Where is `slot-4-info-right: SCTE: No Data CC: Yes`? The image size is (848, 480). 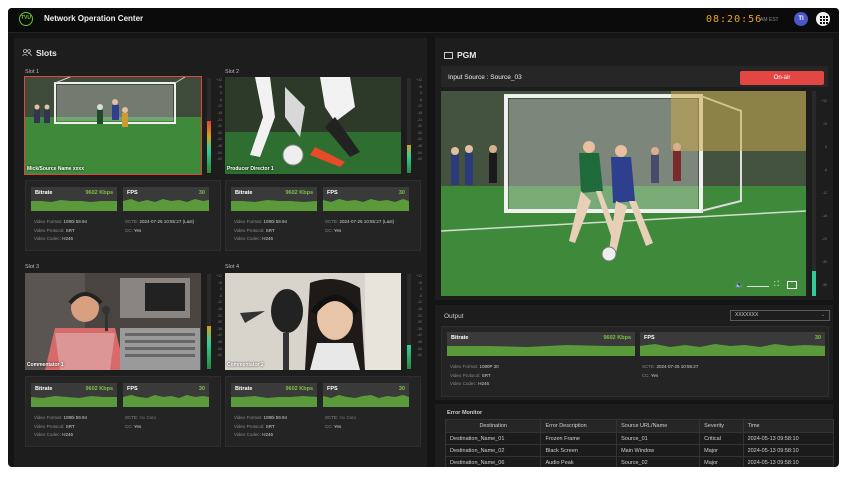 slot-4-info-right: SCTE: No Data CC: Yes is located at coordinates (341, 422).